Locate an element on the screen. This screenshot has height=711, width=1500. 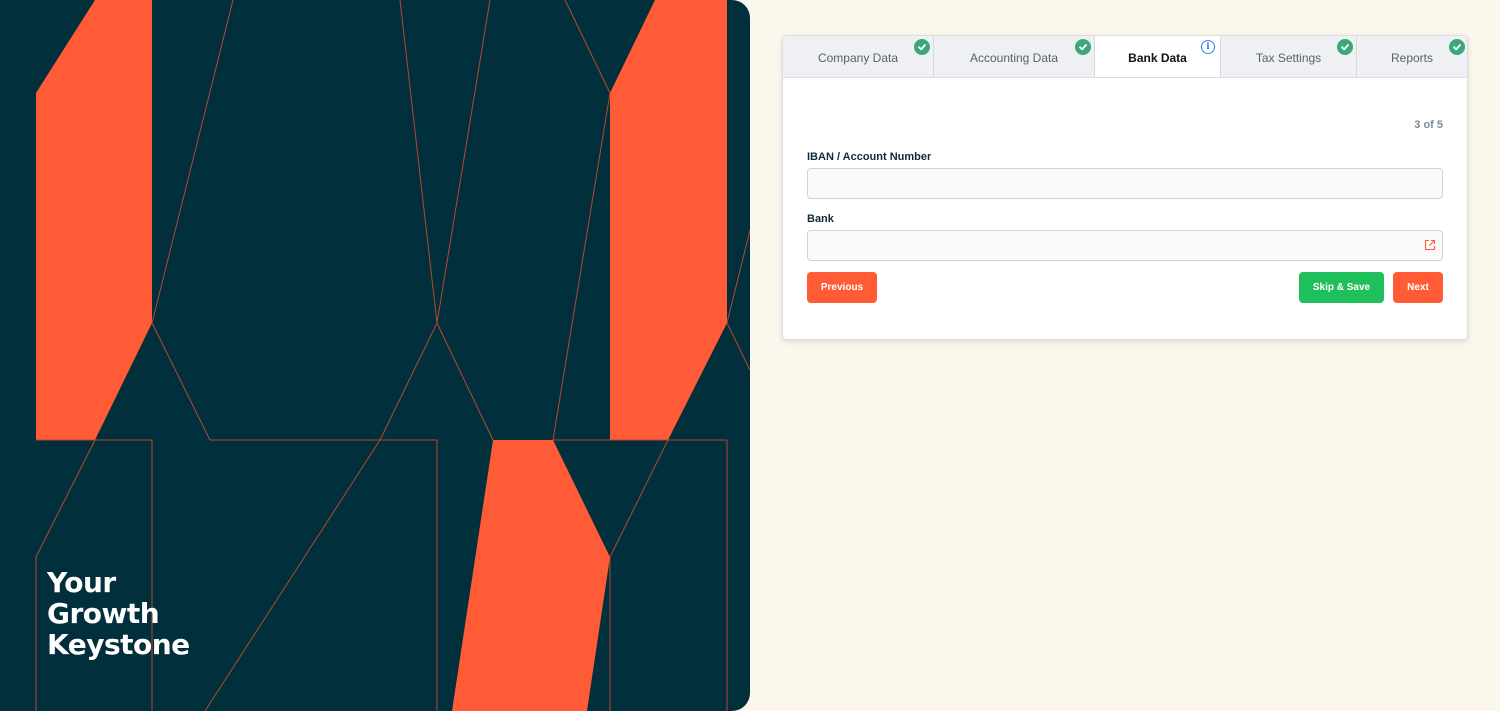
tab-company-data: Company Data is located at coordinates (858, 56).